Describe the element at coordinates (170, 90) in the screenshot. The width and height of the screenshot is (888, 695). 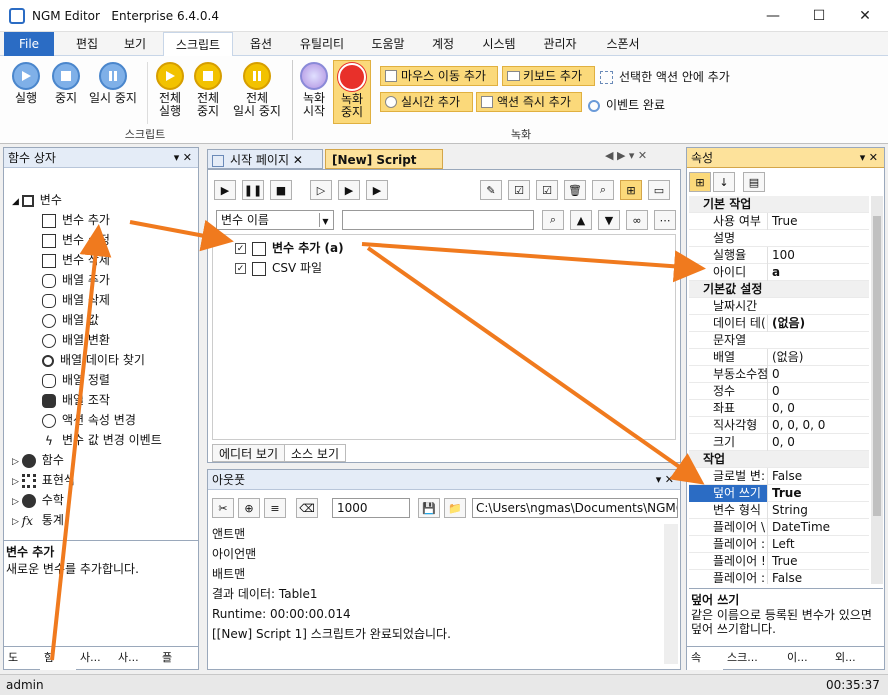
I see `run-all-button: 전체 실행` at that location.